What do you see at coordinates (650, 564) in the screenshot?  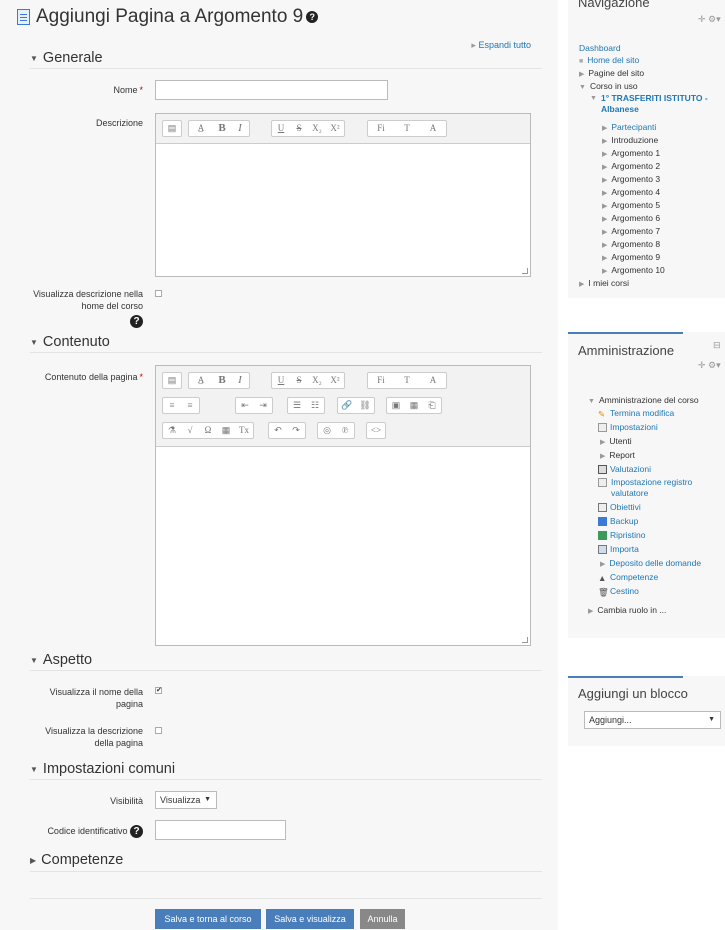 I see `admin-item: ▶ Deposito delle domande` at bounding box center [650, 564].